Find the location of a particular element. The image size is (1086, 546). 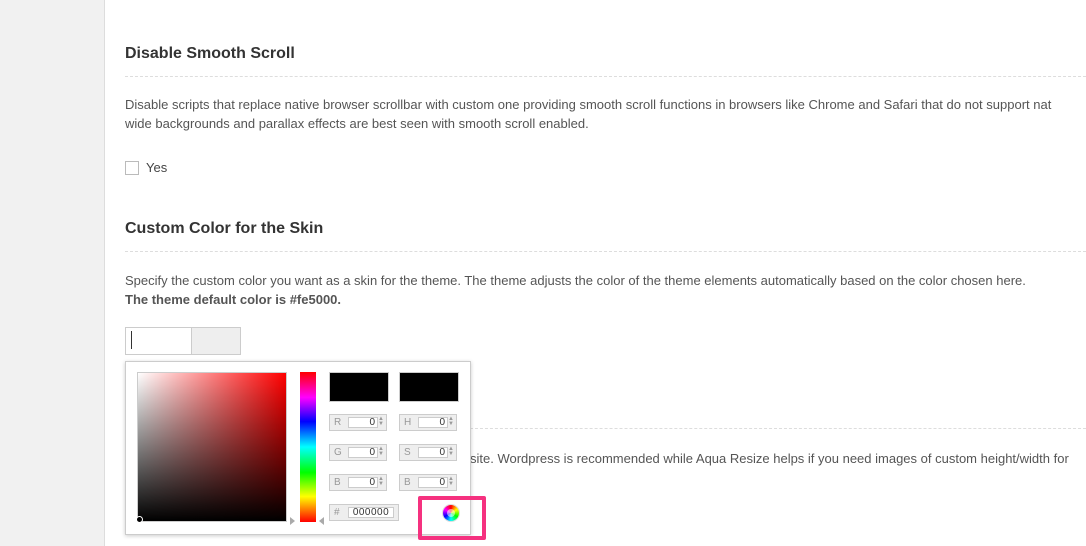

blue-input: 0 is located at coordinates (363, 482).